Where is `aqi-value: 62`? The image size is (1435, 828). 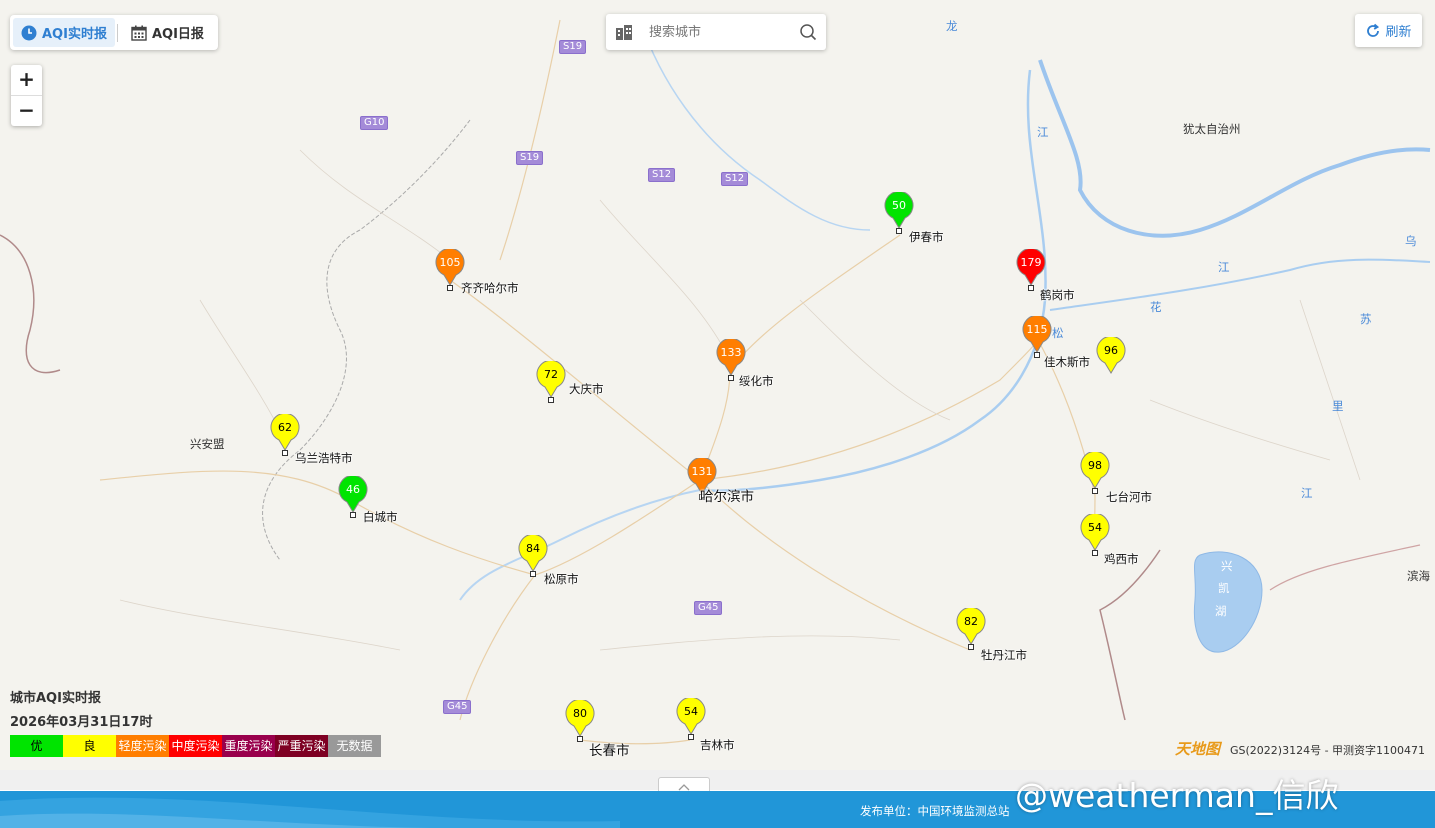 aqi-value: 62 is located at coordinates (285, 427).